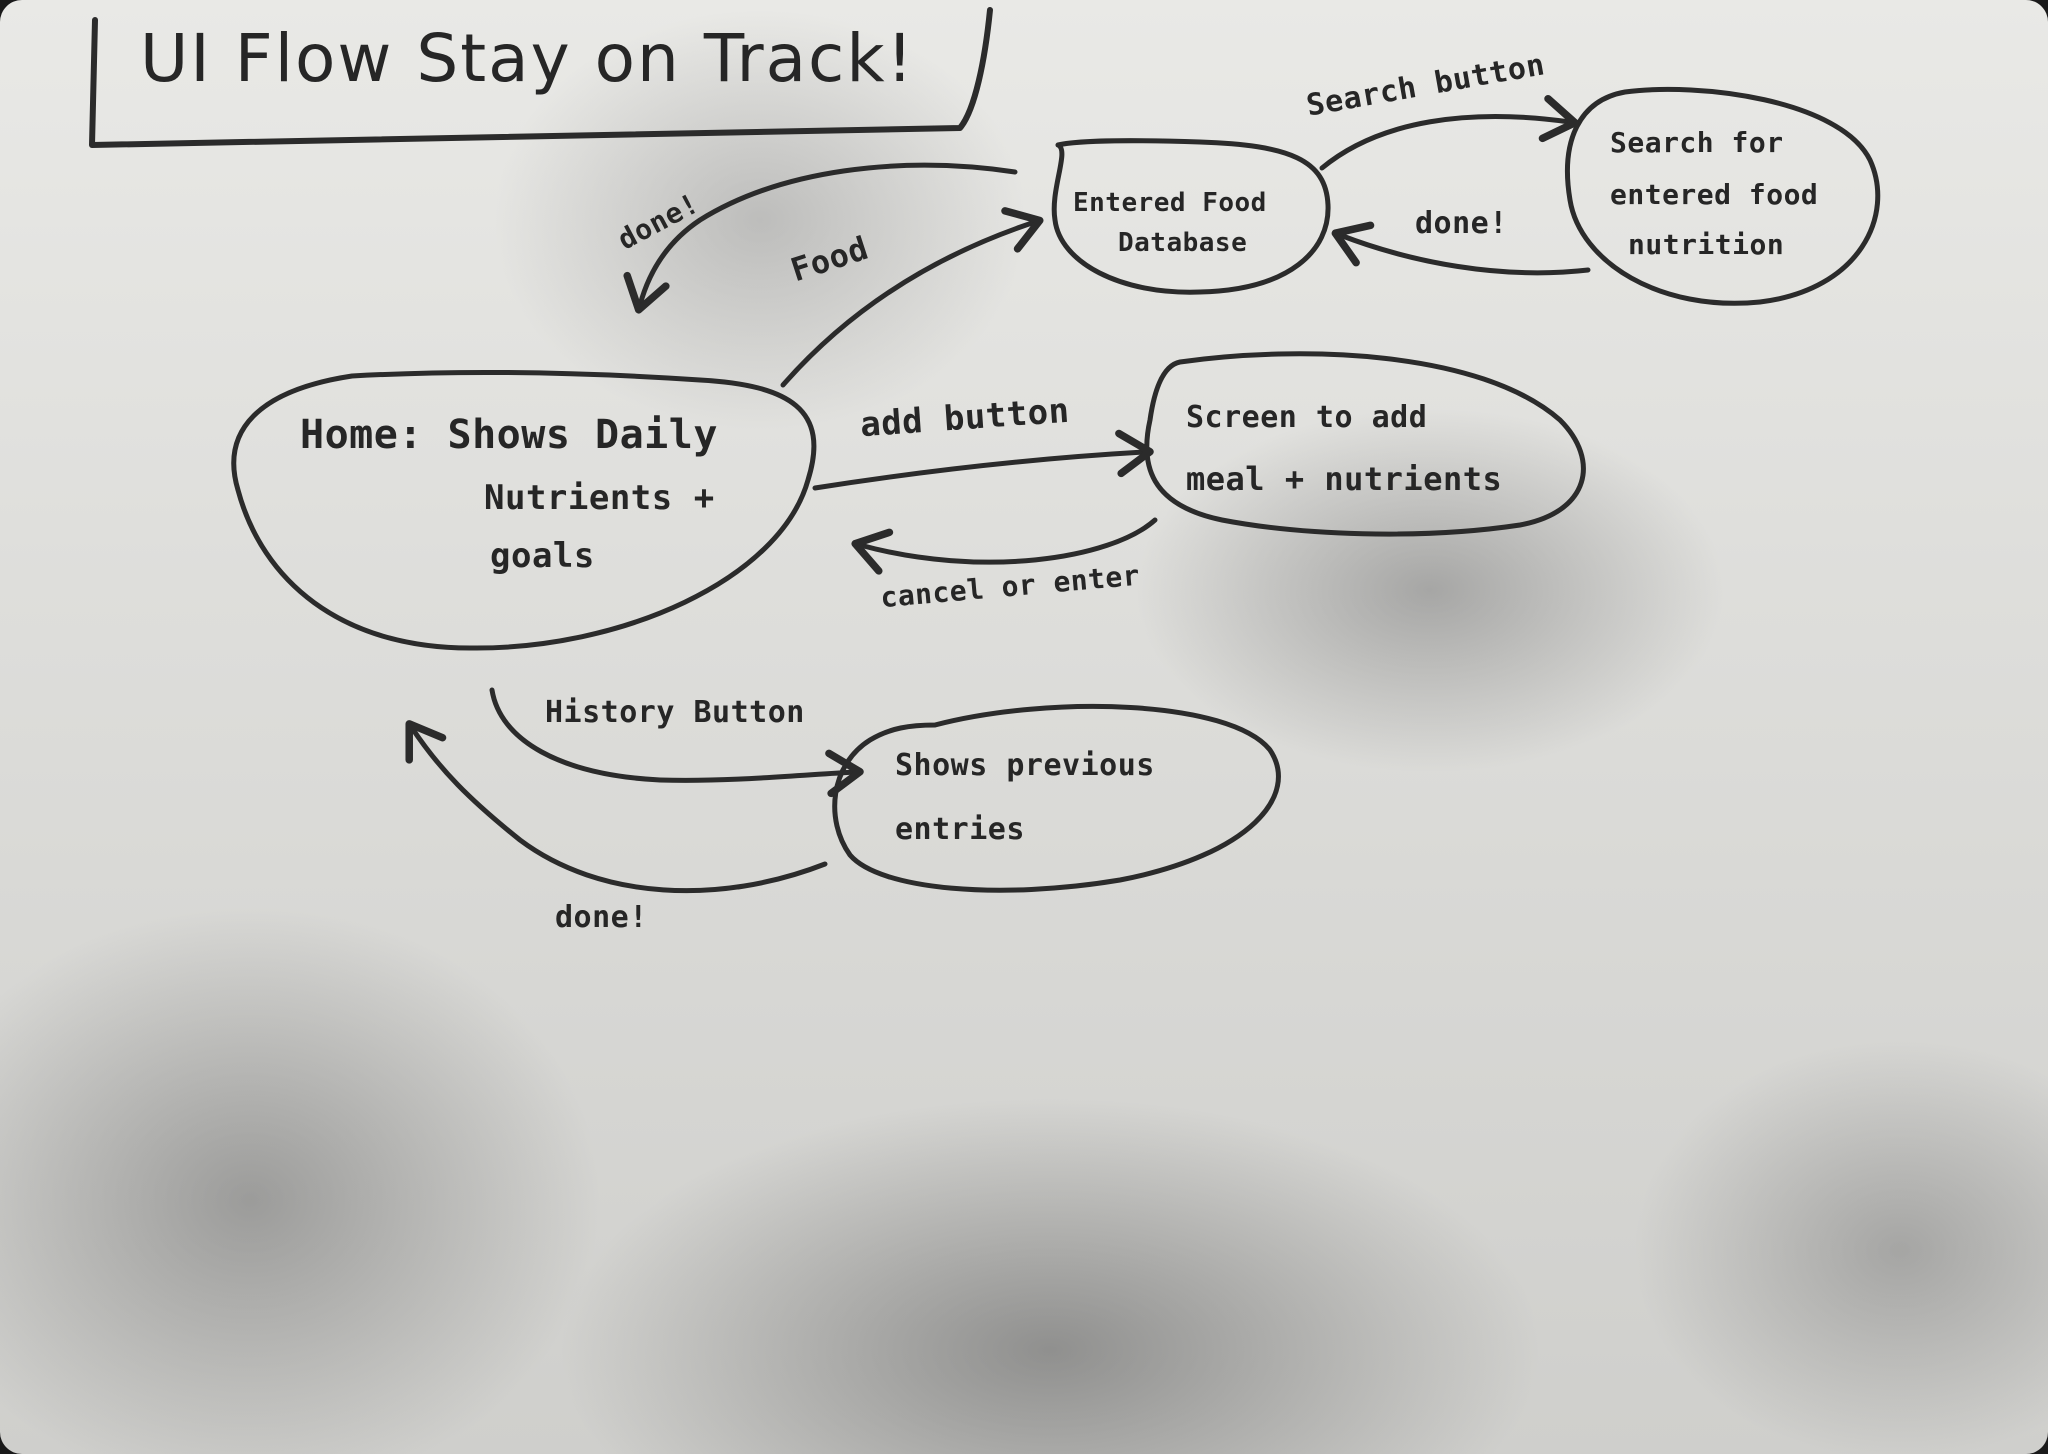 This screenshot has height=1454, width=2048. I want to click on history-node-outline, so click(1056, 798).